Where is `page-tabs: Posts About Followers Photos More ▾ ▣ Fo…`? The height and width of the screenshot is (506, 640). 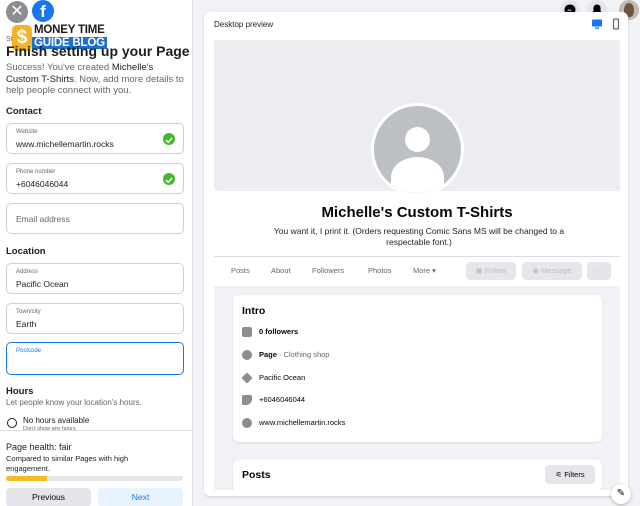
page-tabs: Posts About Followers Photos More ▾ ▣ Fo… is located at coordinates (417, 271).